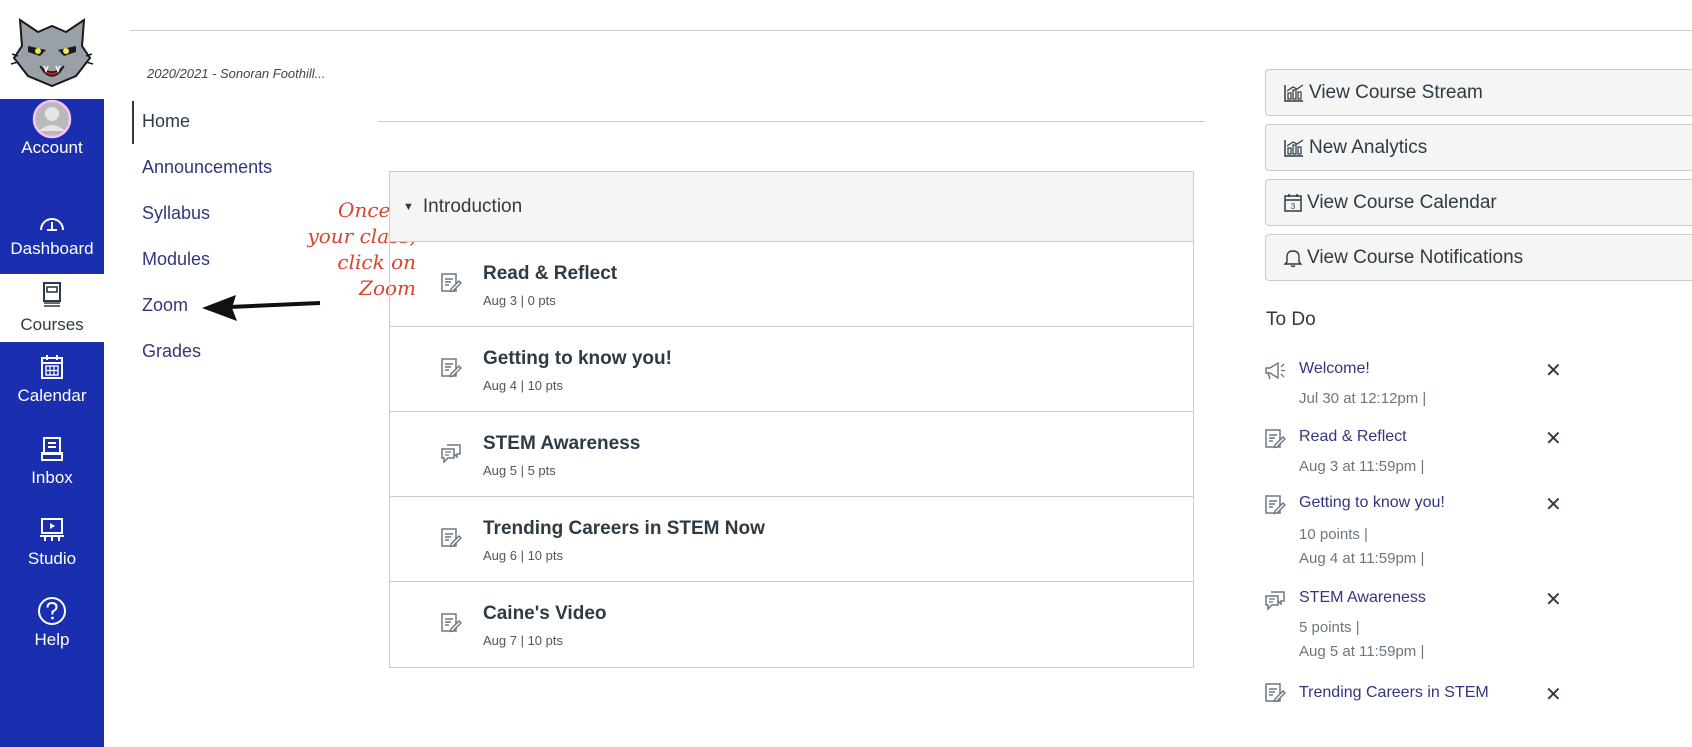 The image size is (1692, 747). I want to click on nav-calendar: Calendar, so click(52, 382).